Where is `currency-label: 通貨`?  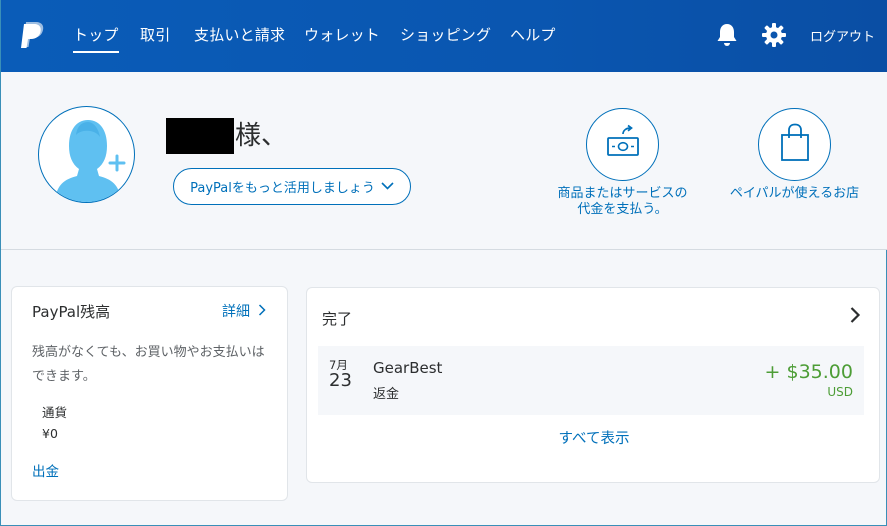
currency-label: 通貨 is located at coordinates (55, 412).